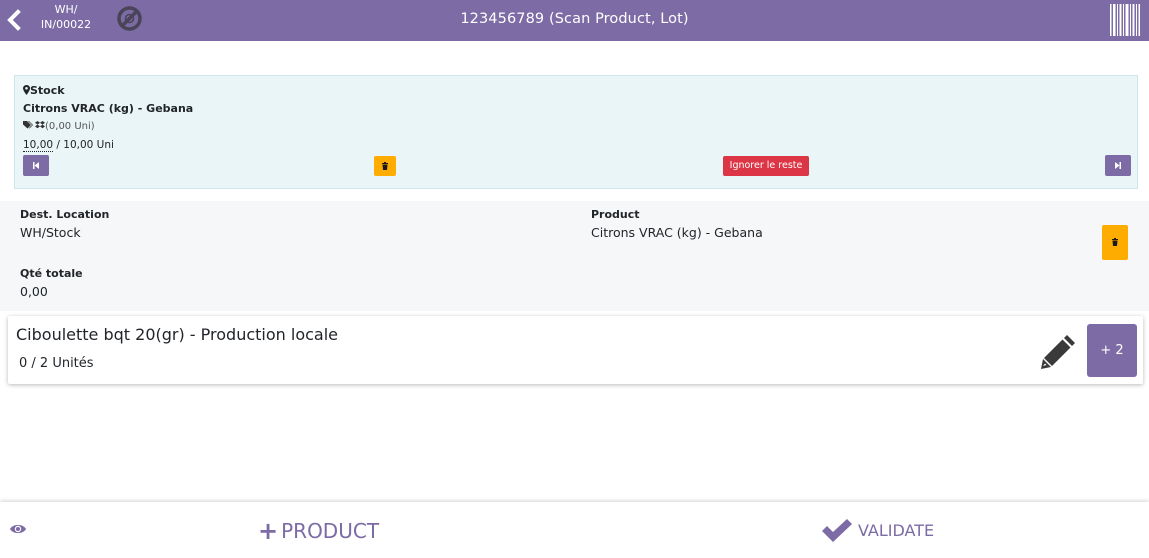  I want to click on move-line-product: Citrons VRAC (kg) - Gebana, so click(108, 108).